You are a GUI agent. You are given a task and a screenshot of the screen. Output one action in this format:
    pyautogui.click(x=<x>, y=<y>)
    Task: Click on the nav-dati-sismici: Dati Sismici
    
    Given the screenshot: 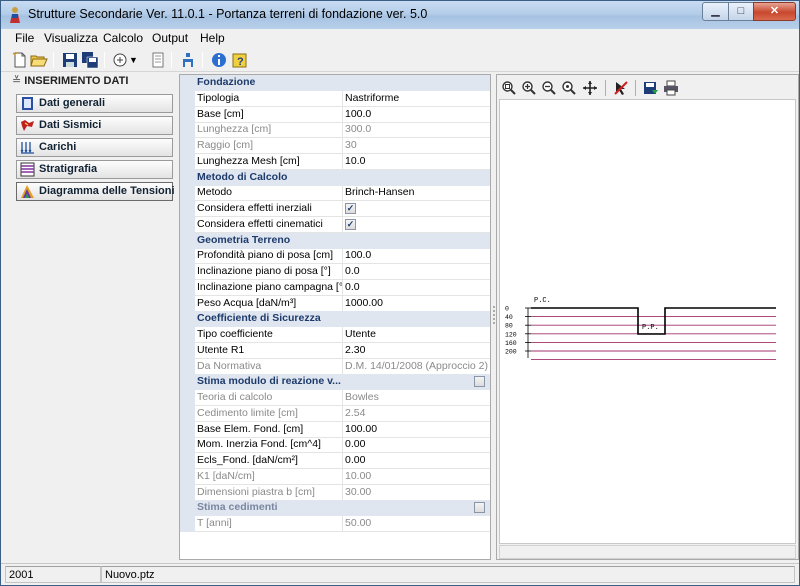 What is the action you would take?
    pyautogui.click(x=94, y=125)
    